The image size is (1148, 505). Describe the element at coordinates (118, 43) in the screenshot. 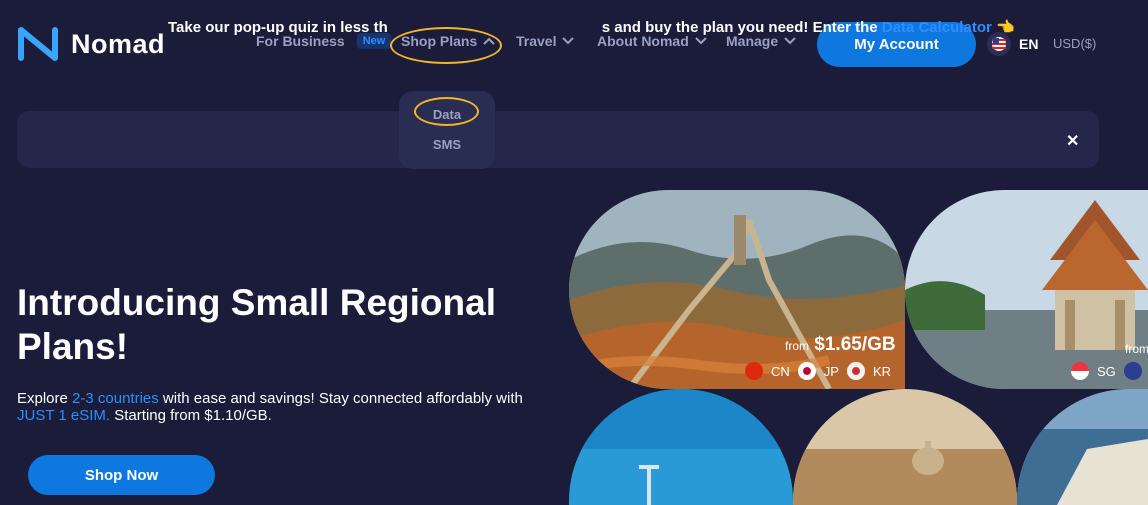

I see `brand-name: Nomad` at that location.